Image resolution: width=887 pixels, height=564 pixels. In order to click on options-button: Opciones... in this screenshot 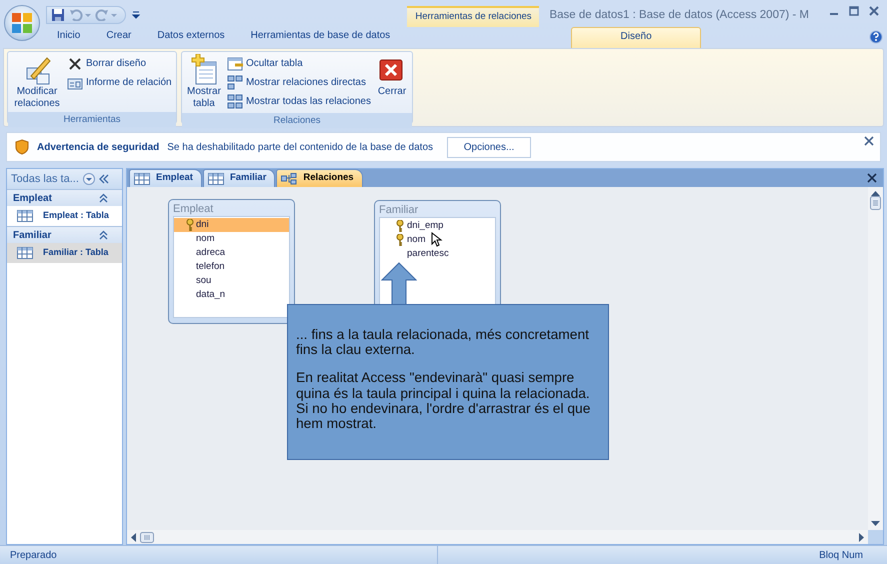, I will do `click(489, 147)`.